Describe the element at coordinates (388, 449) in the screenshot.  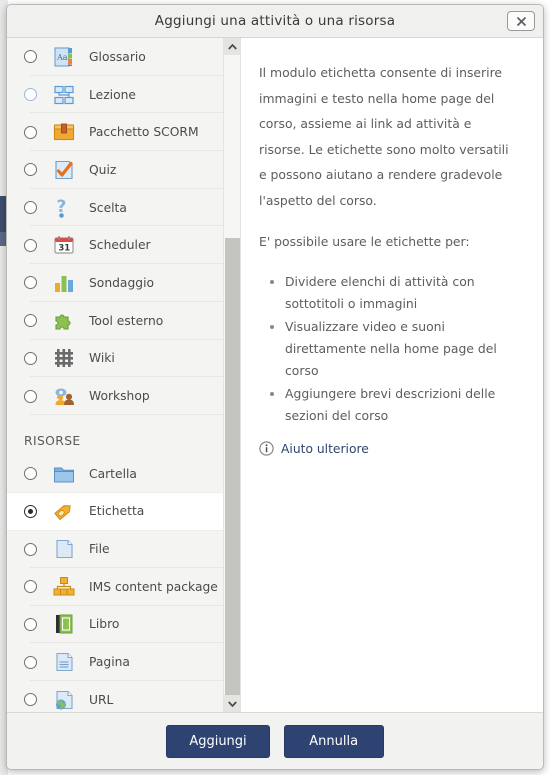
I see `help-link: Aiuto ulteriore` at that location.